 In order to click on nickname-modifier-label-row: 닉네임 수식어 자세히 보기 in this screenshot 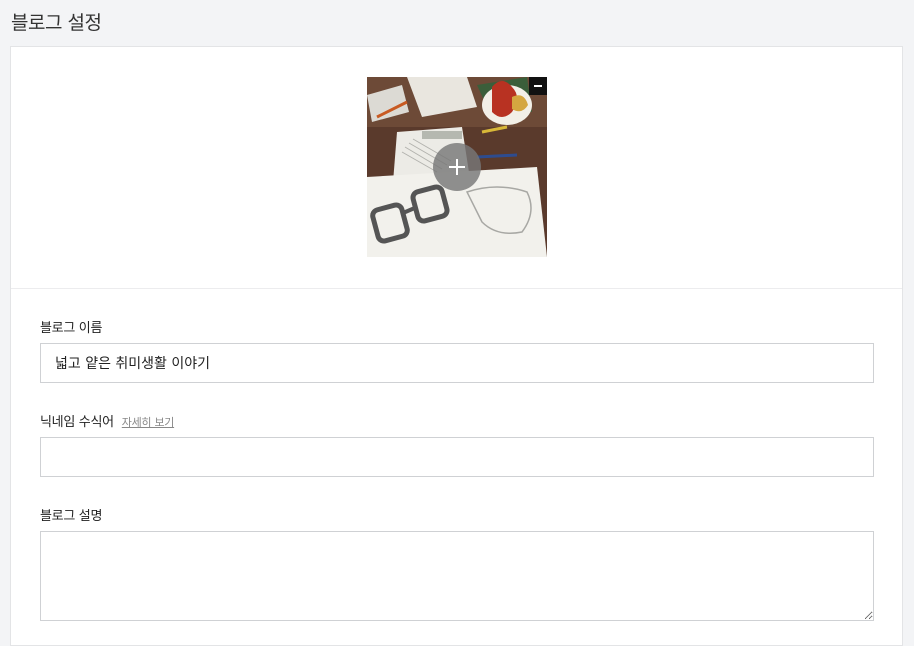, I will do `click(107, 420)`.